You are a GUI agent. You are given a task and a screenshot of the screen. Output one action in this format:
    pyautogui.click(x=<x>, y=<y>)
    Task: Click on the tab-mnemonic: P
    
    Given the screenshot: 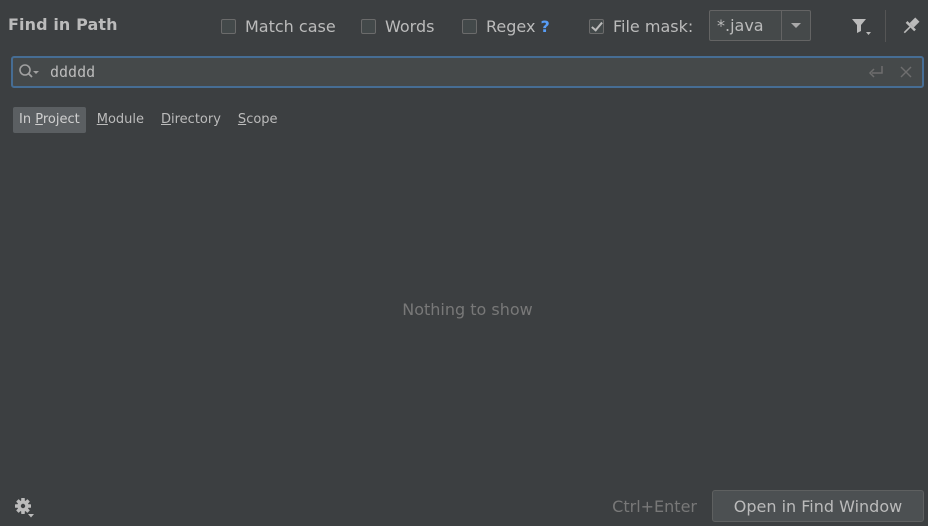 What is the action you would take?
    pyautogui.click(x=39, y=119)
    